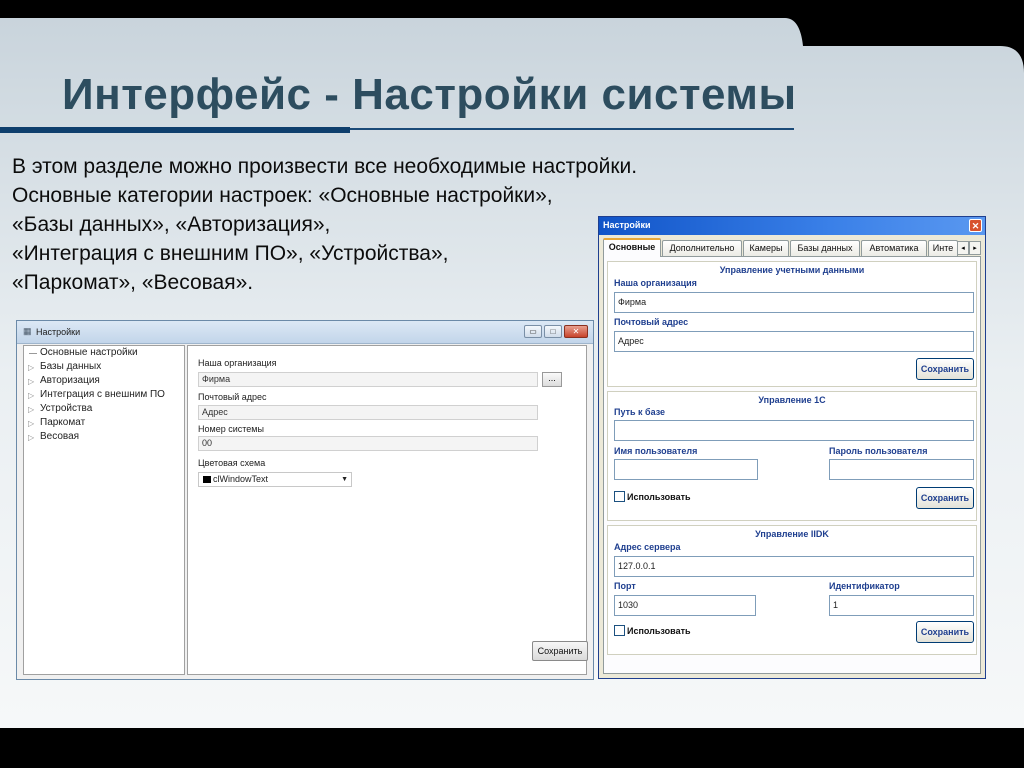 This screenshot has width=1024, height=768. I want to click on tab-databases: Базы данных, so click(825, 248).